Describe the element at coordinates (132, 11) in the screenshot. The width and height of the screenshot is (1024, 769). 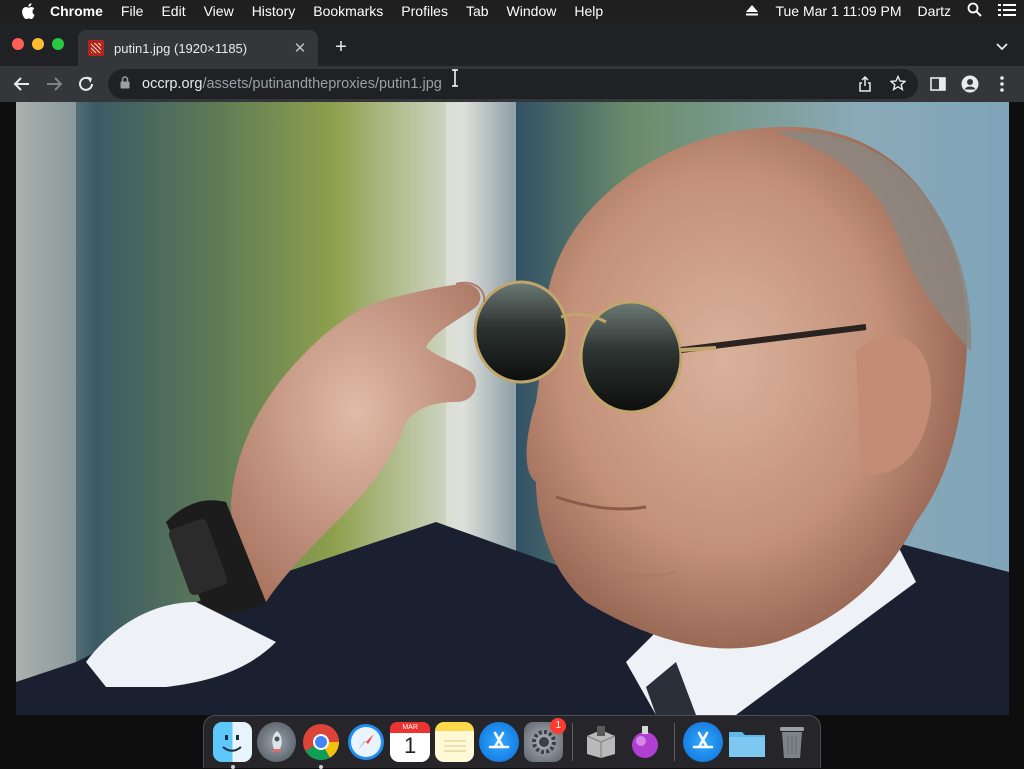
I see `menu-file: File` at that location.